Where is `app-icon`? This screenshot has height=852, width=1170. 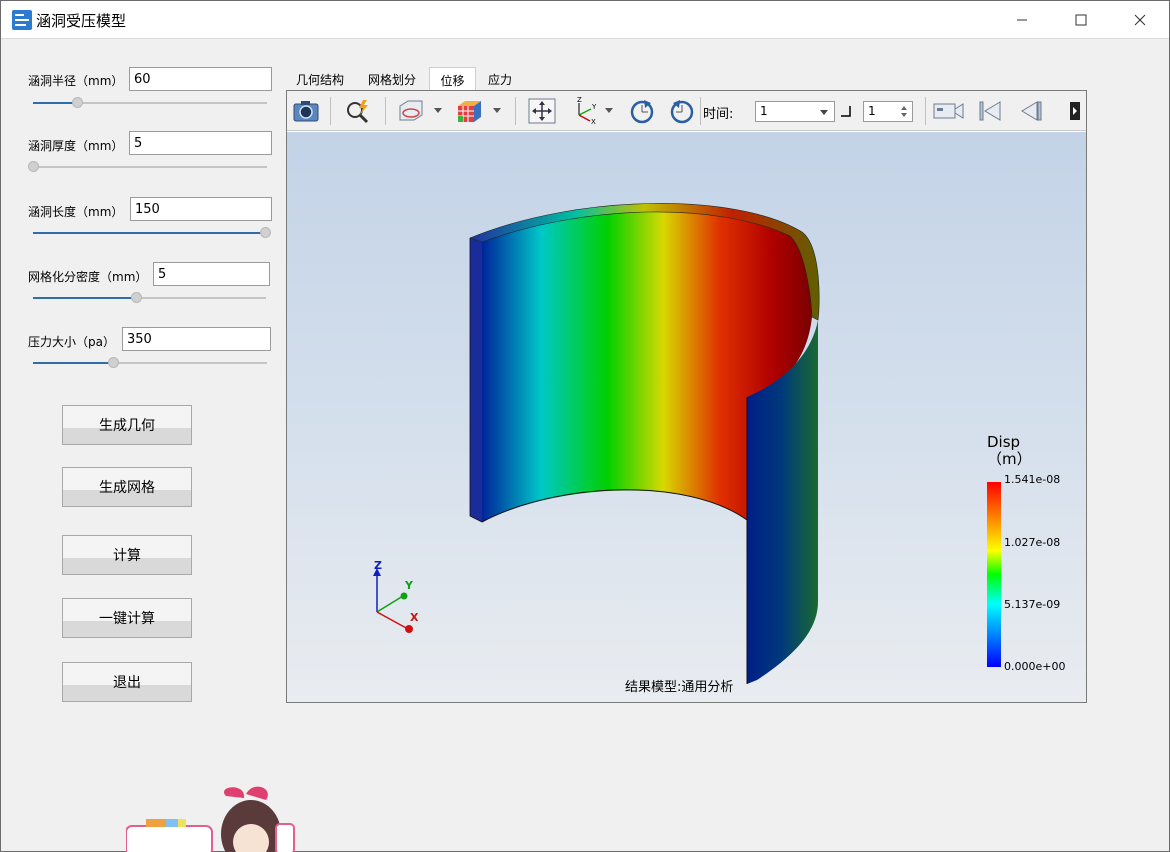 app-icon is located at coordinates (22, 20).